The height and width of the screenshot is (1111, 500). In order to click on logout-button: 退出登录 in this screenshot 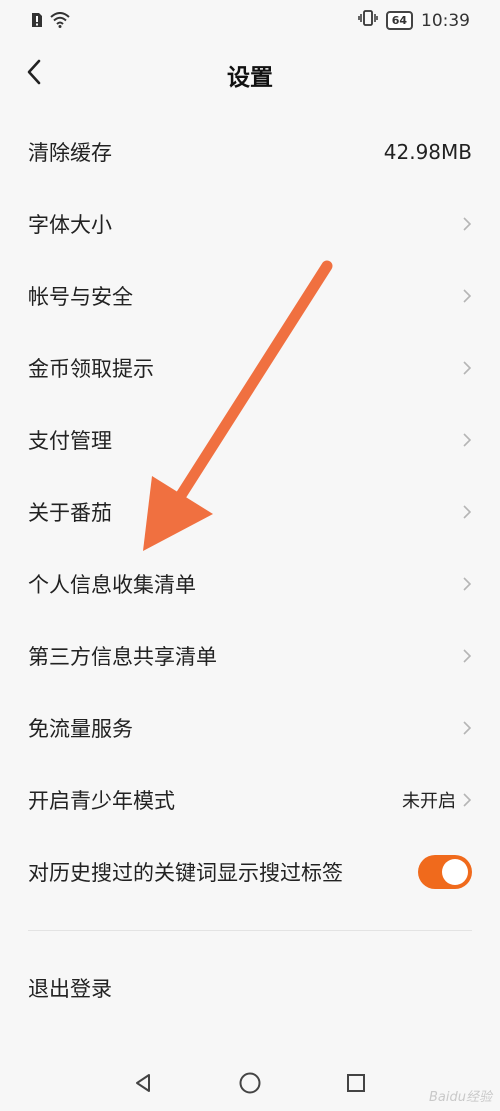, I will do `click(250, 988)`.